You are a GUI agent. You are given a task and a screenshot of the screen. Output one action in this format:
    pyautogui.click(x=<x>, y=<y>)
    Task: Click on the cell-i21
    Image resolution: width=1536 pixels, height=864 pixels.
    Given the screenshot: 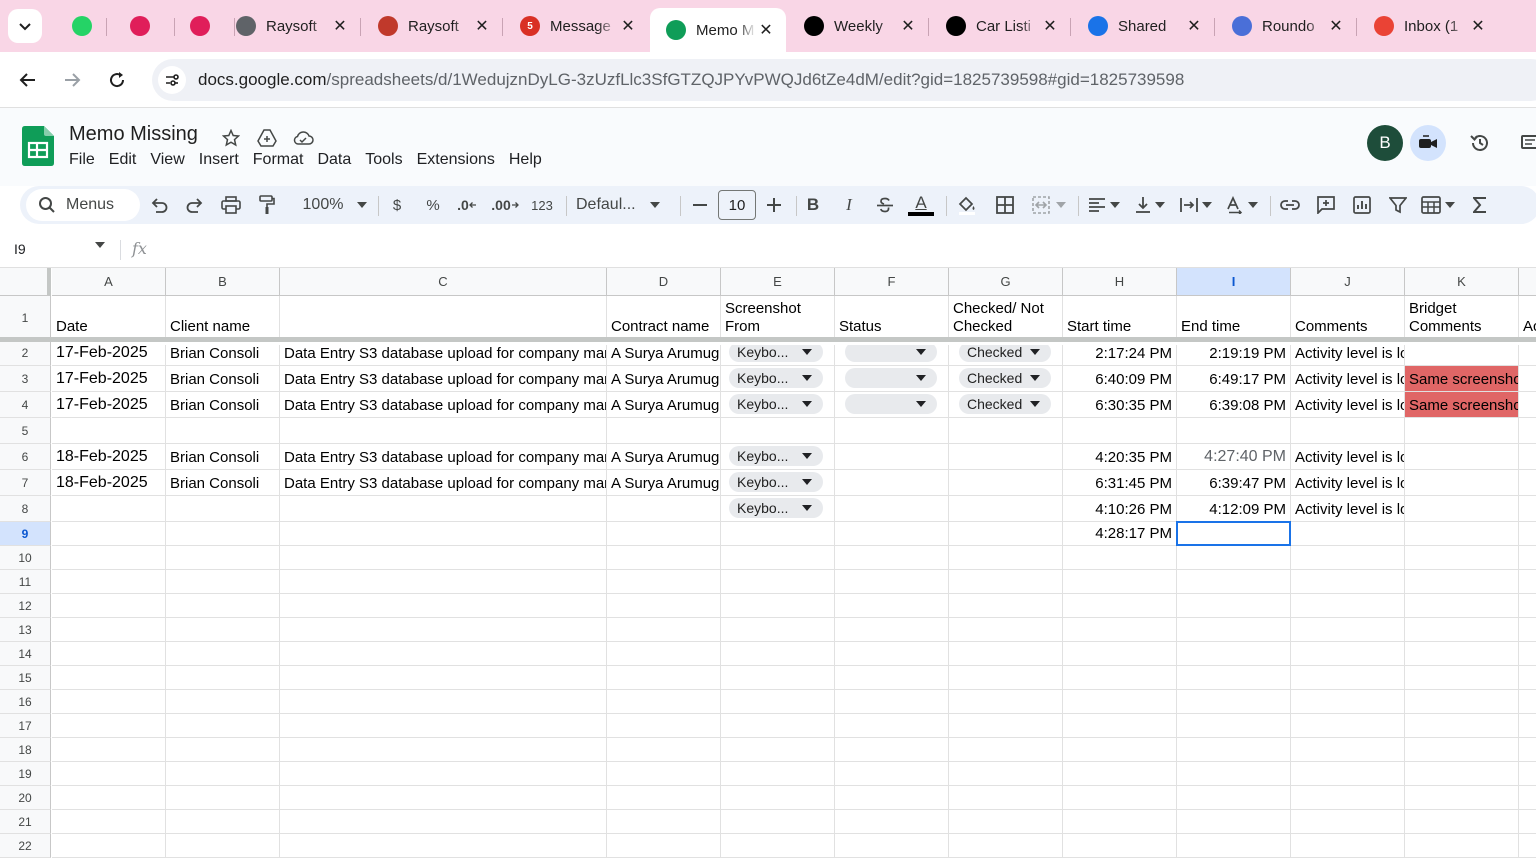 What is the action you would take?
    pyautogui.click(x=1234, y=822)
    